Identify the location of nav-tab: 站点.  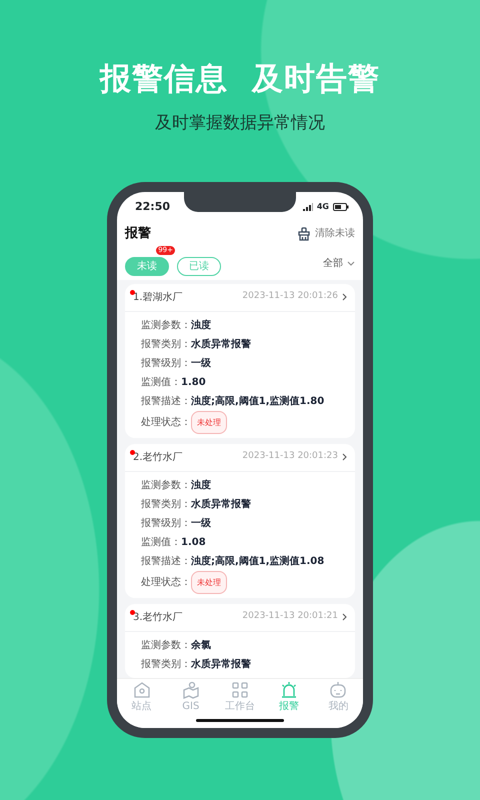
(142, 697).